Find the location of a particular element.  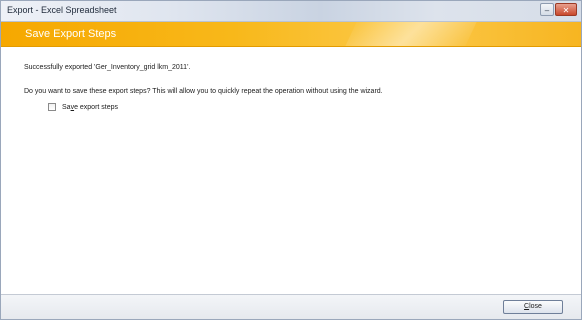

close-button: Close is located at coordinates (533, 307).